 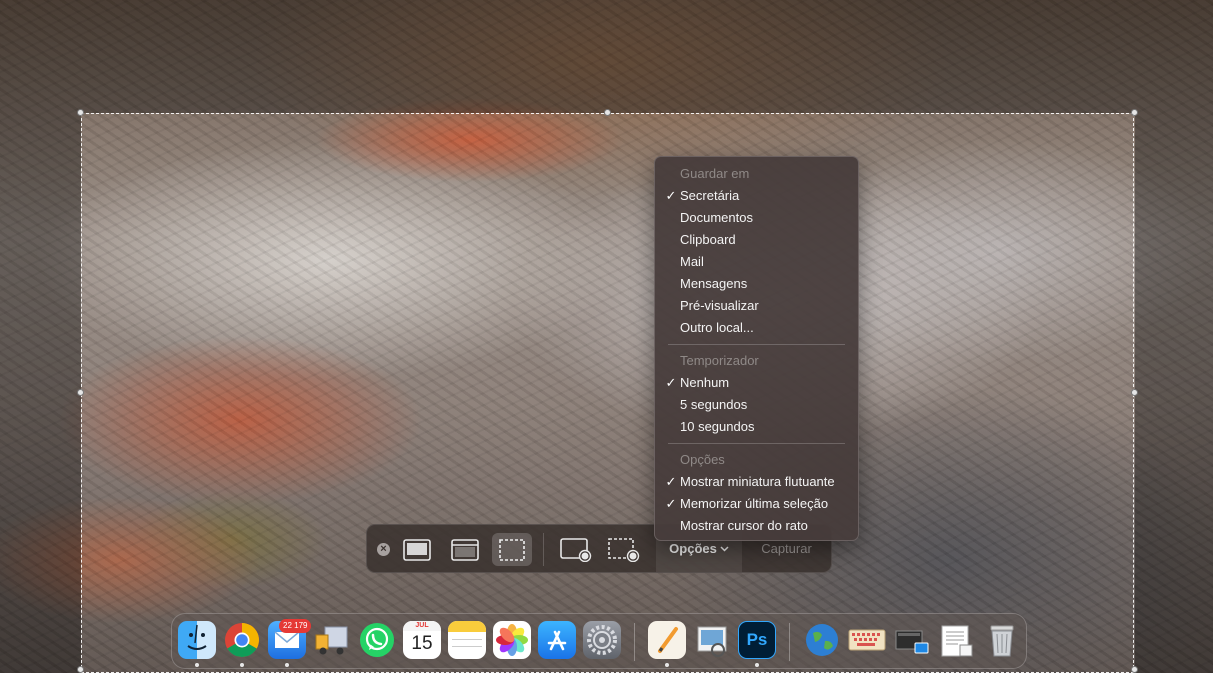 I want to click on menu-item-label: Documentos, so click(x=716, y=217).